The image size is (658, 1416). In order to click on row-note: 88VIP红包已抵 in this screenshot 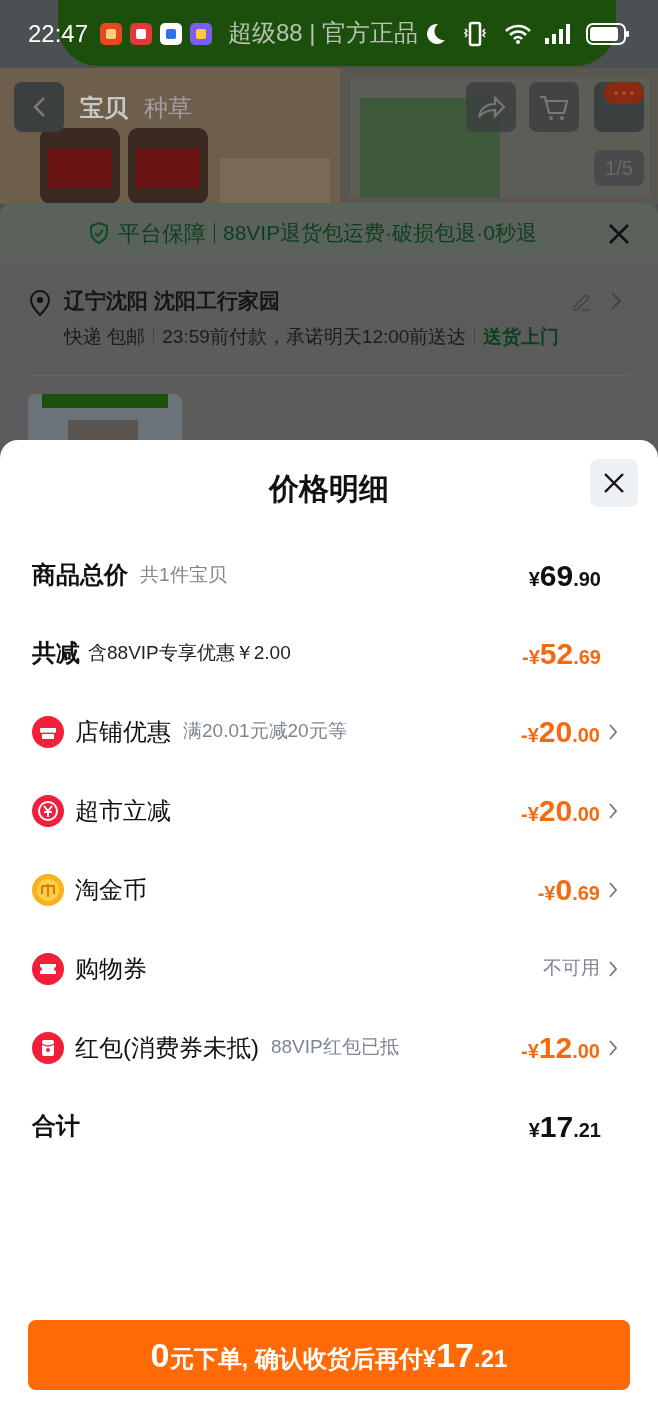, I will do `click(335, 1047)`.